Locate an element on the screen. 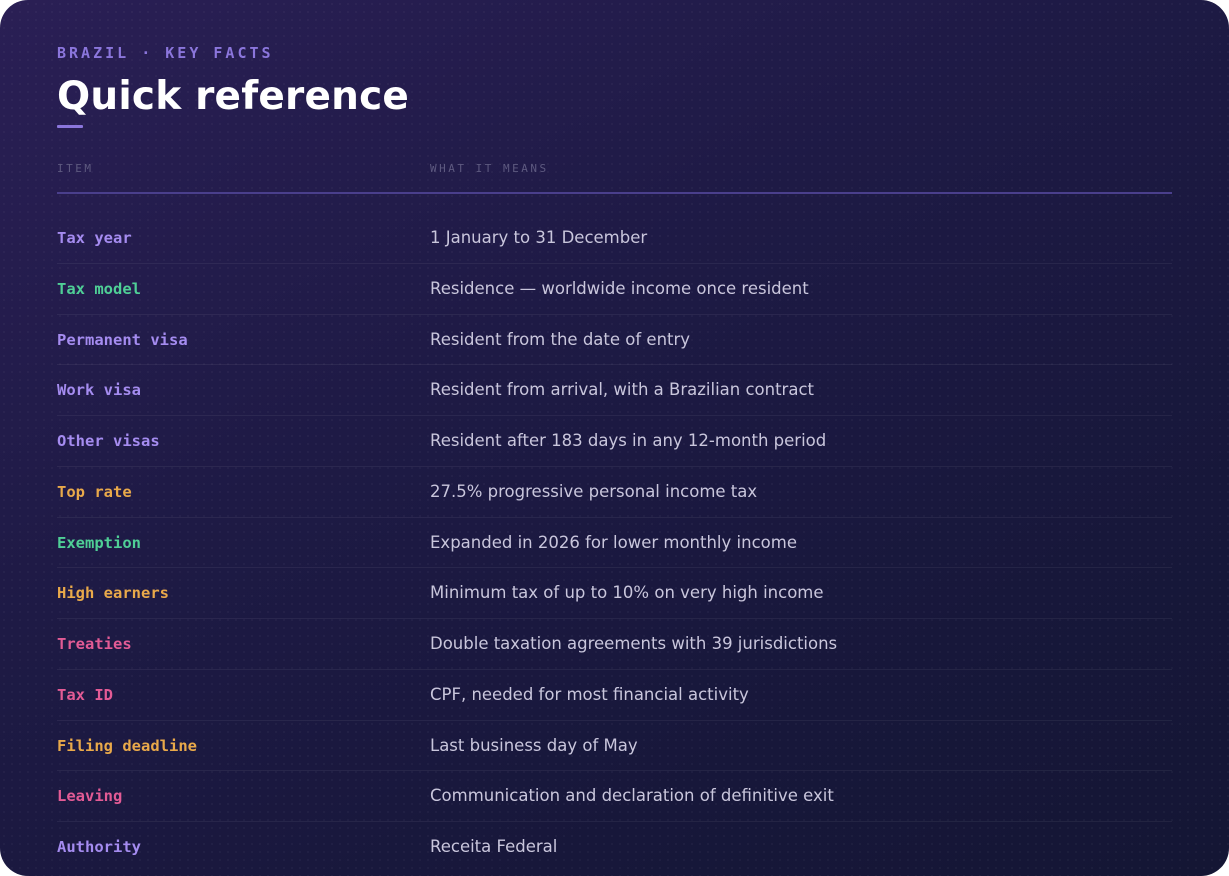 The height and width of the screenshot is (876, 1229). column-header-item: ITEM is located at coordinates (75, 168).